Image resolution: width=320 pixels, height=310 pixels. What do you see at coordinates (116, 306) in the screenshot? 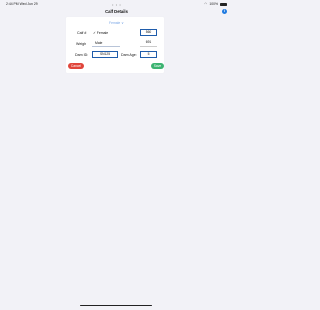
I see `home-indicator` at bounding box center [116, 306].